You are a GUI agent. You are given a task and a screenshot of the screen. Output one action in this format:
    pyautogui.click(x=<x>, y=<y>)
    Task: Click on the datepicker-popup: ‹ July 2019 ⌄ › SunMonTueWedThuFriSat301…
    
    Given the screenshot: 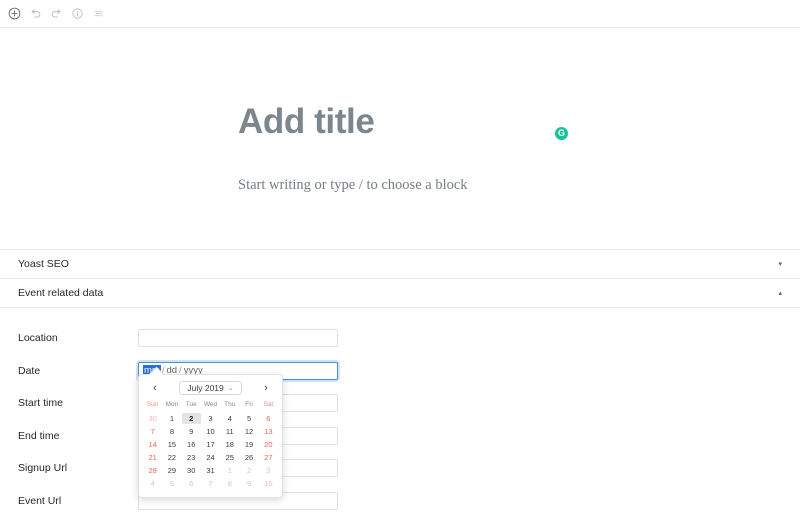 What is the action you would take?
    pyautogui.click(x=210, y=436)
    